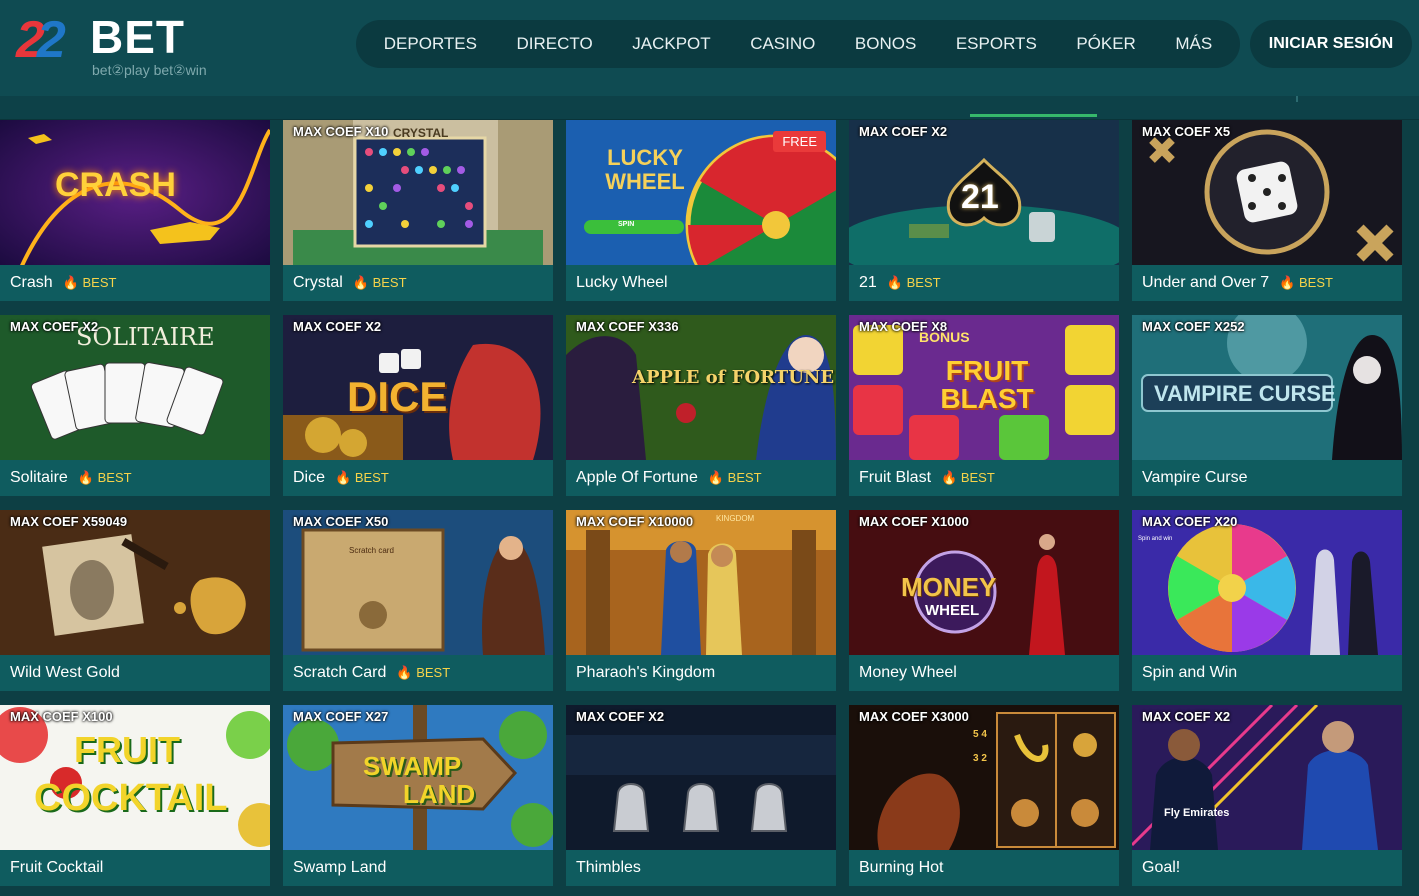  What do you see at coordinates (635, 521) in the screenshot?
I see `max-coef-label: MAX COEF X10000` at bounding box center [635, 521].